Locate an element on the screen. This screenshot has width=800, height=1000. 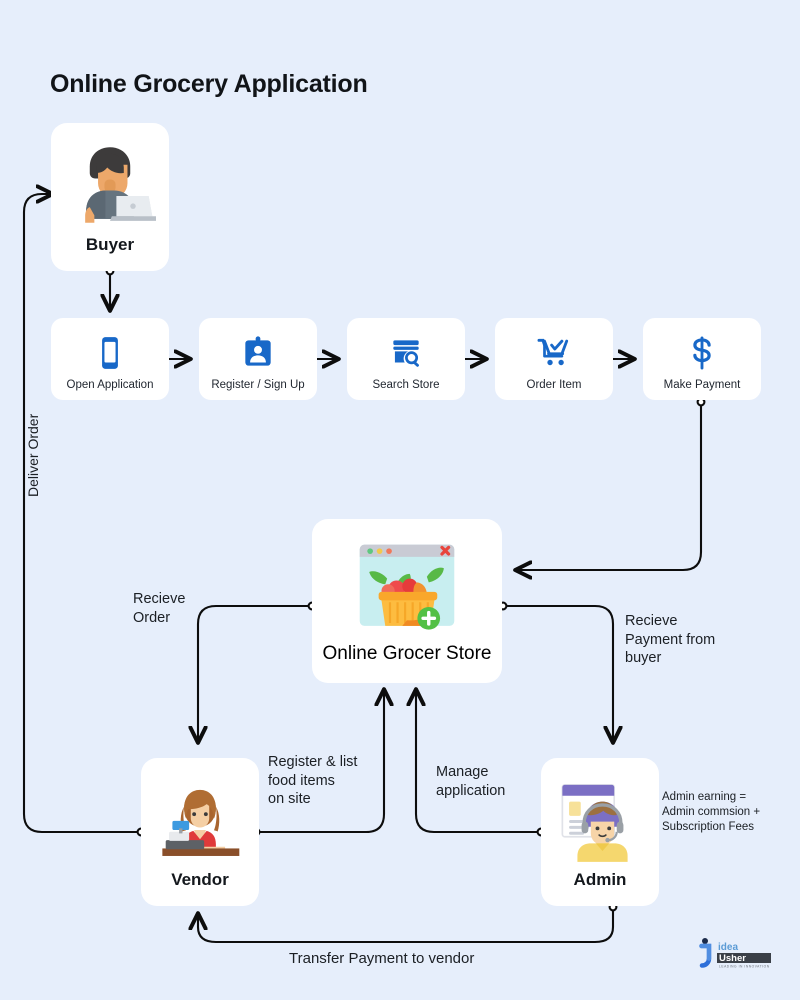
step-label-search-store: Search Store is located at coordinates (406, 384).